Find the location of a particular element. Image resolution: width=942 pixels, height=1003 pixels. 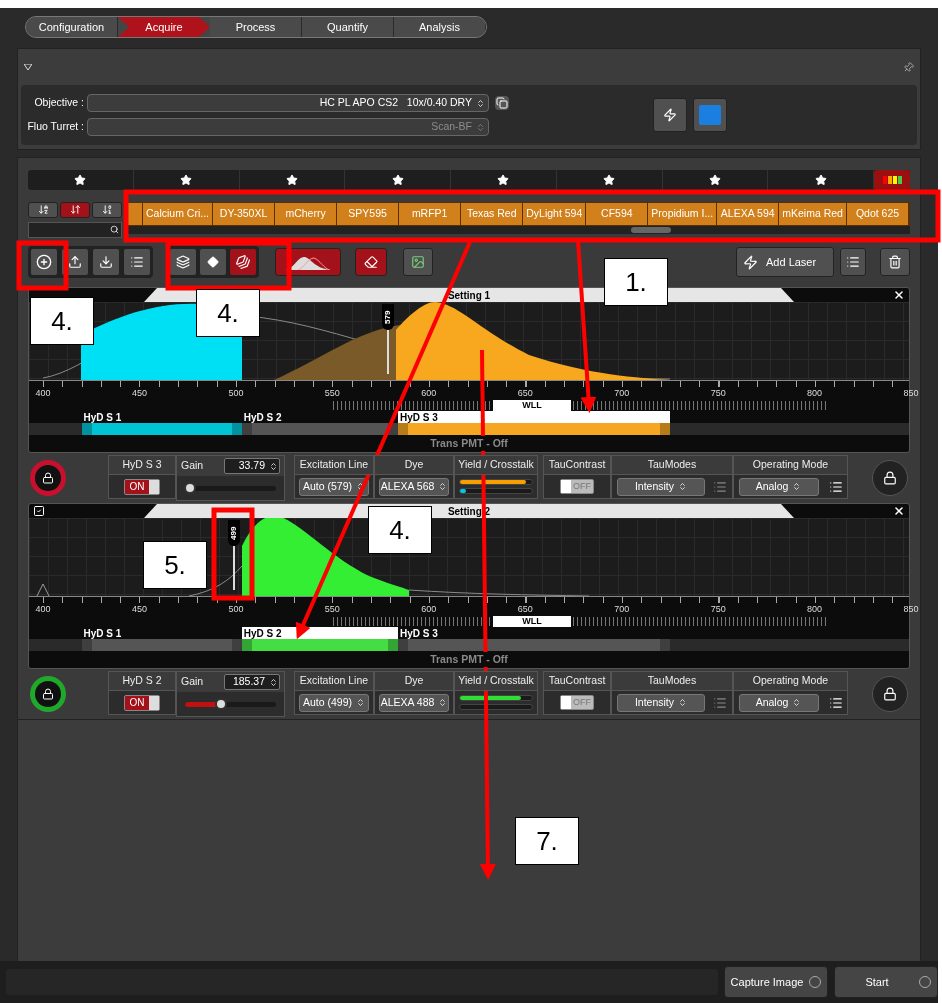

image-settings-button is located at coordinates (418, 262).